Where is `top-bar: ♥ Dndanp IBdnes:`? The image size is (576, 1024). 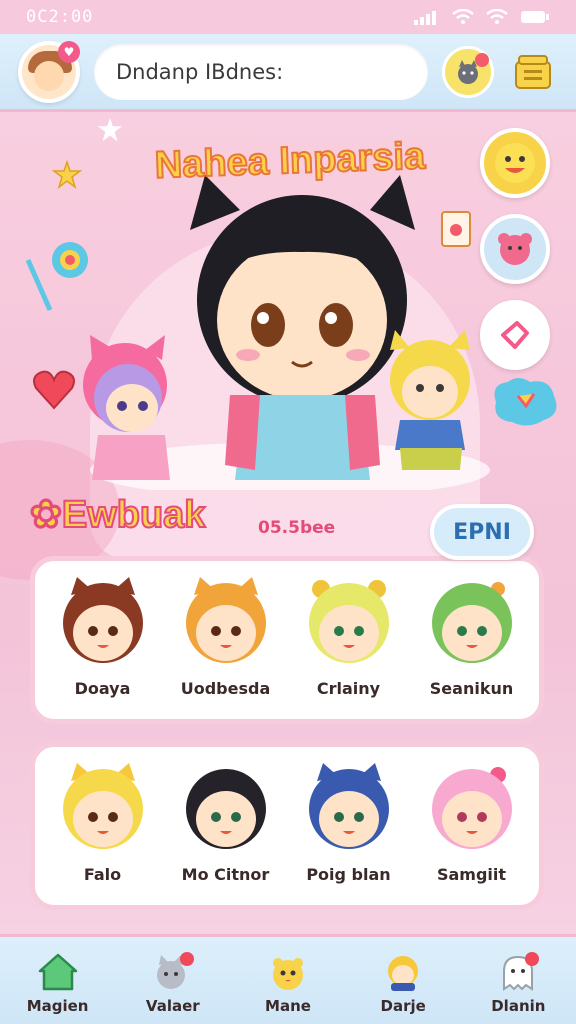
top-bar: ♥ Dndanp IBdnes: is located at coordinates (288, 73).